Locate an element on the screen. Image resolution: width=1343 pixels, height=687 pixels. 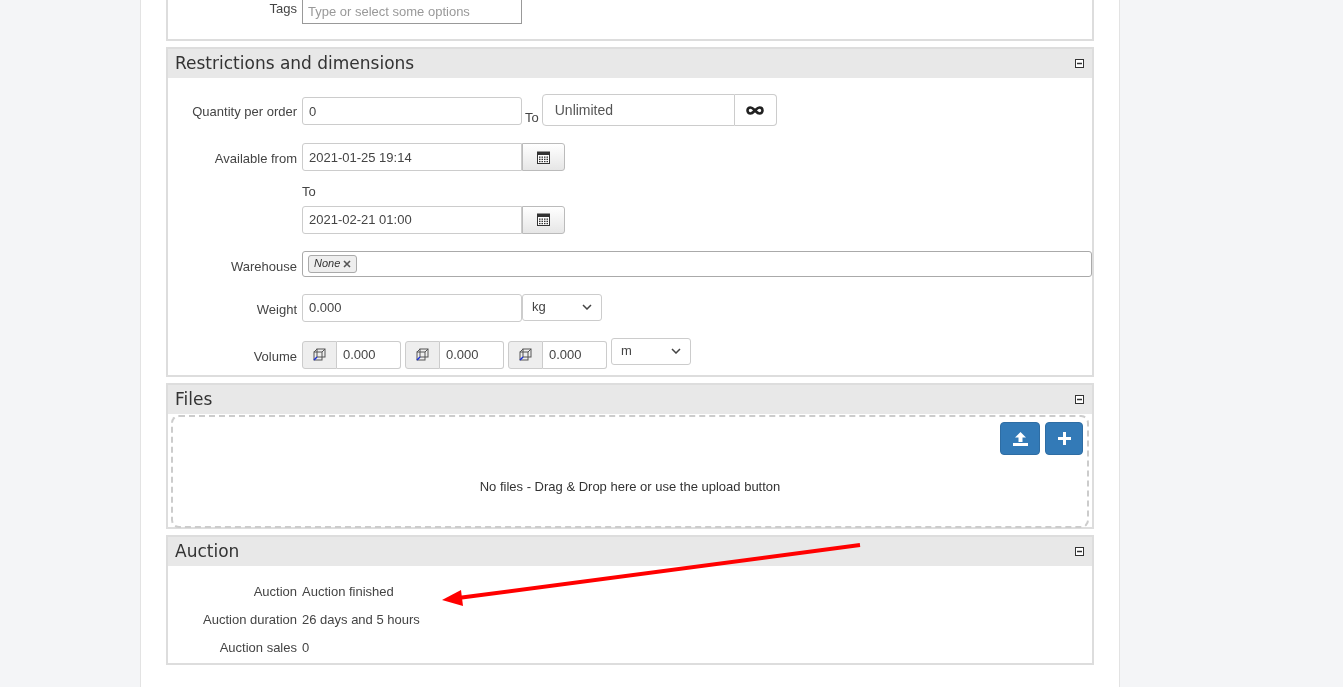
panel-title: Restrictions and dimensions is located at coordinates (295, 63).